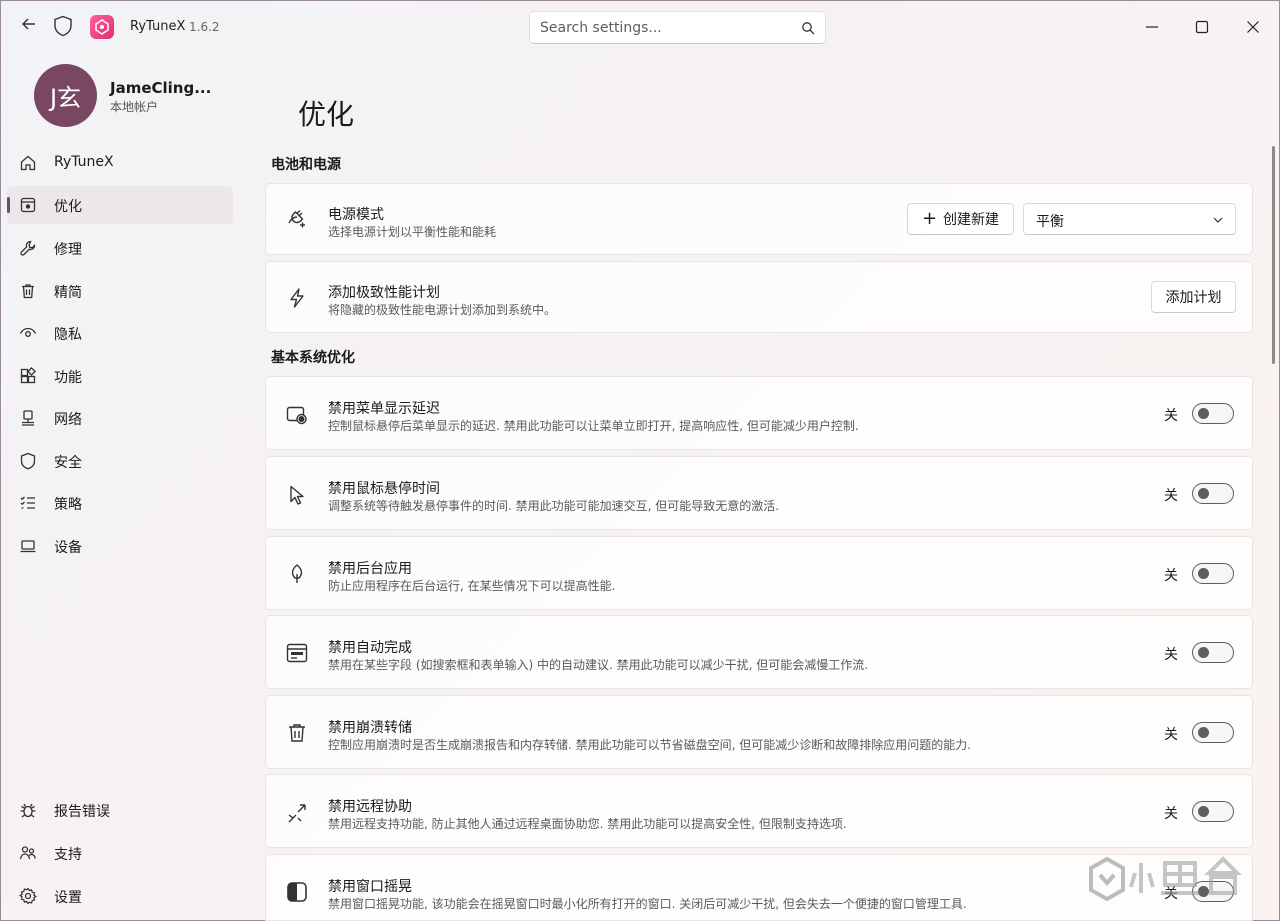 The image size is (1280, 921). I want to click on power-mode-card: 电源模式 选择电源计划以平衡性能和能耗 + 创建新建 平衡, so click(759, 219).